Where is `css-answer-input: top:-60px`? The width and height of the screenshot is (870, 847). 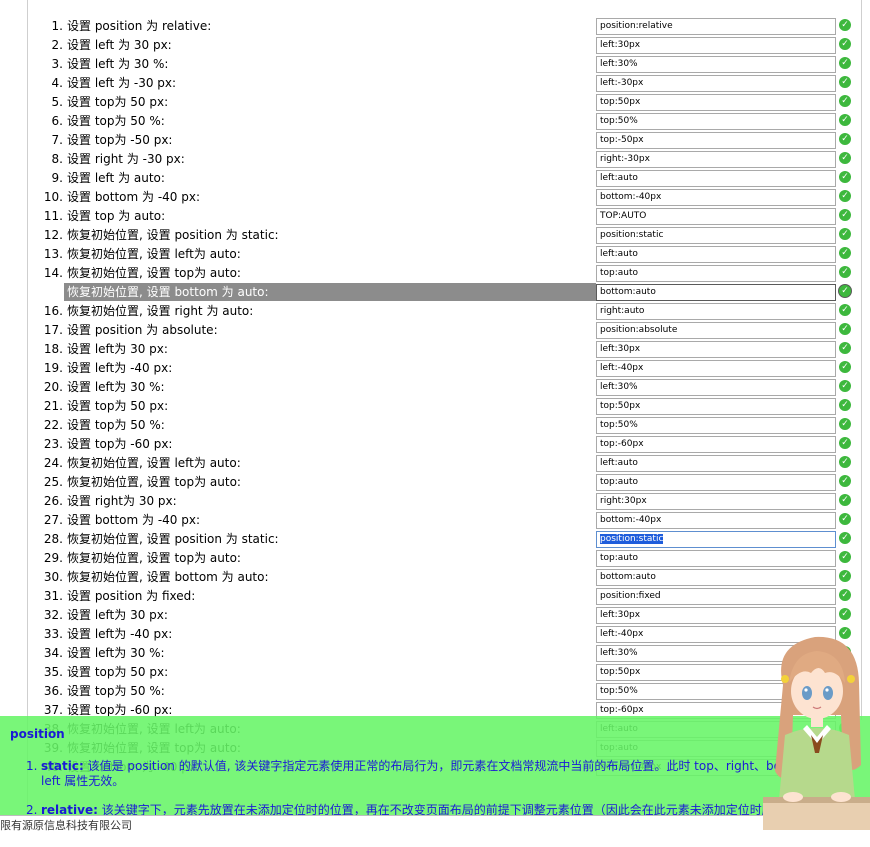
css-answer-input: top:-60px is located at coordinates (716, 444).